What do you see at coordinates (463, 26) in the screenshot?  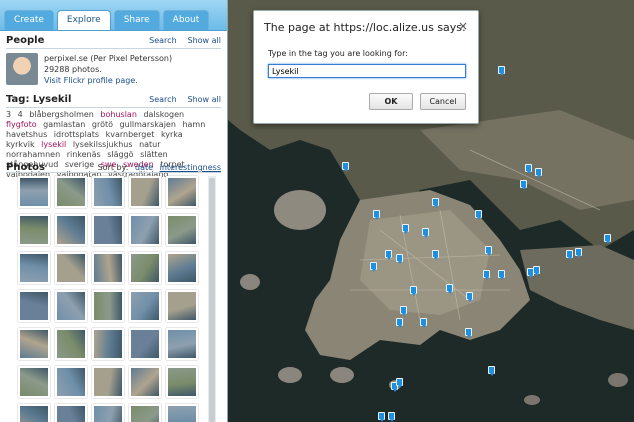 I see `close-icon: ×` at bounding box center [463, 26].